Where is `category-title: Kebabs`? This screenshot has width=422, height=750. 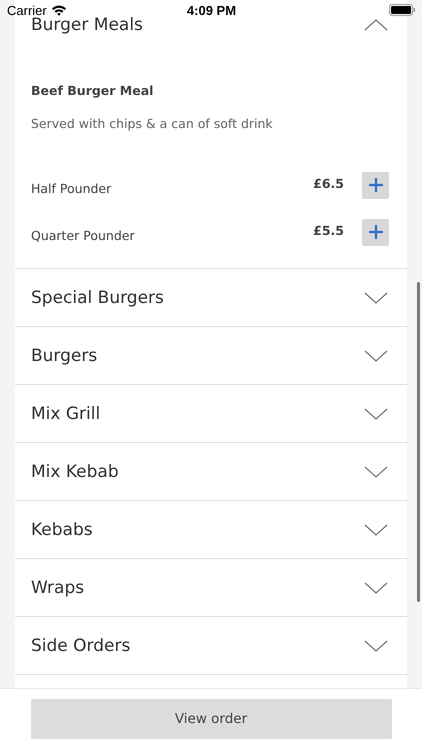 category-title: Kebabs is located at coordinates (62, 530).